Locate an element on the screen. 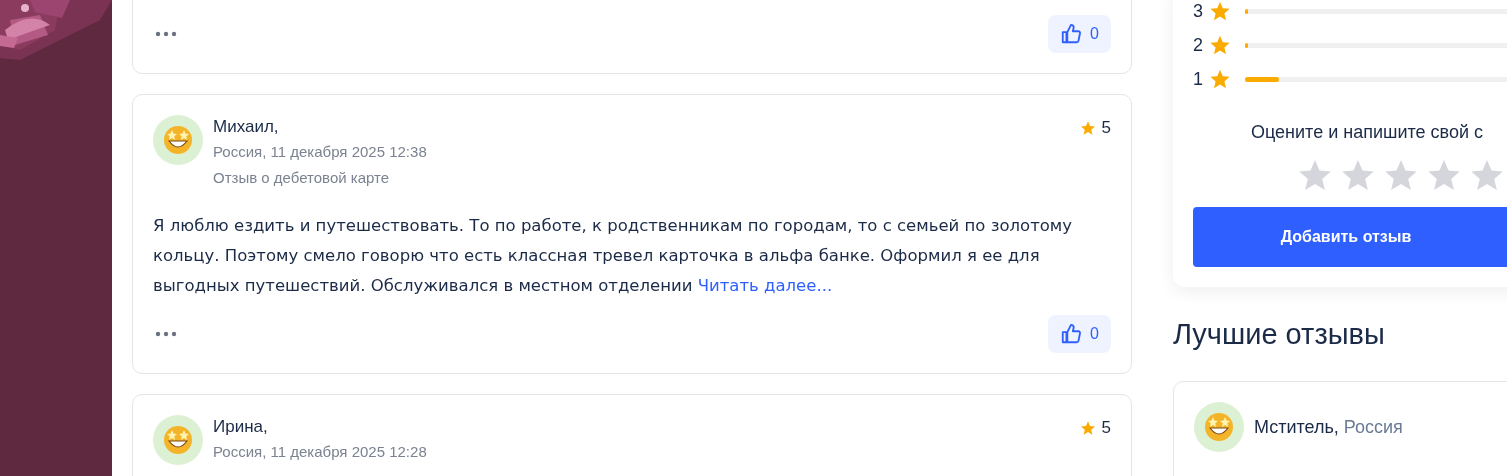  rate-prompt: Оцените и напишите свой с is located at coordinates (1367, 132).